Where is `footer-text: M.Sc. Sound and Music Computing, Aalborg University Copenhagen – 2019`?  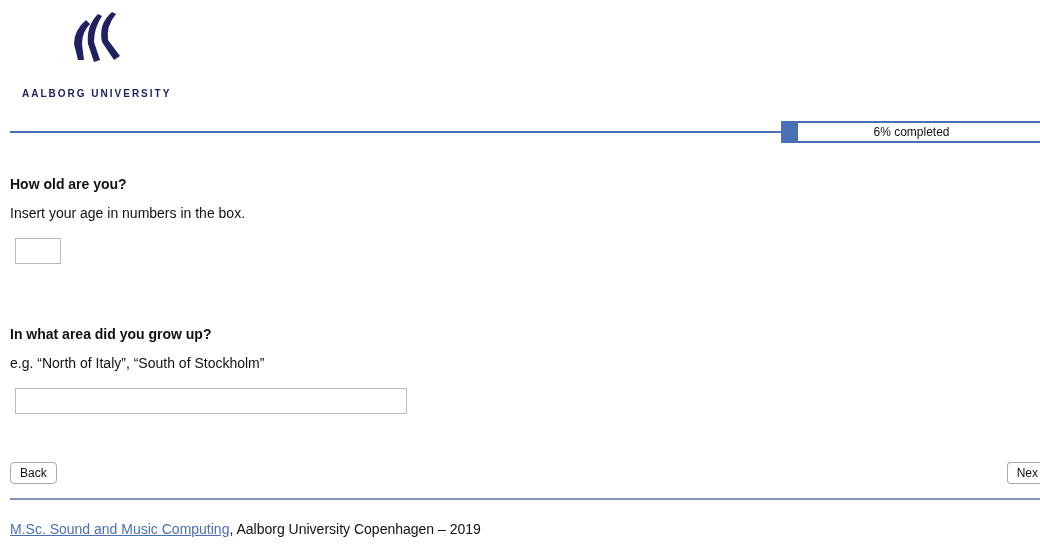
footer-text: M.Sc. Sound and Music Computing, Aalborg University Copenhagen – 2019 is located at coordinates (245, 529).